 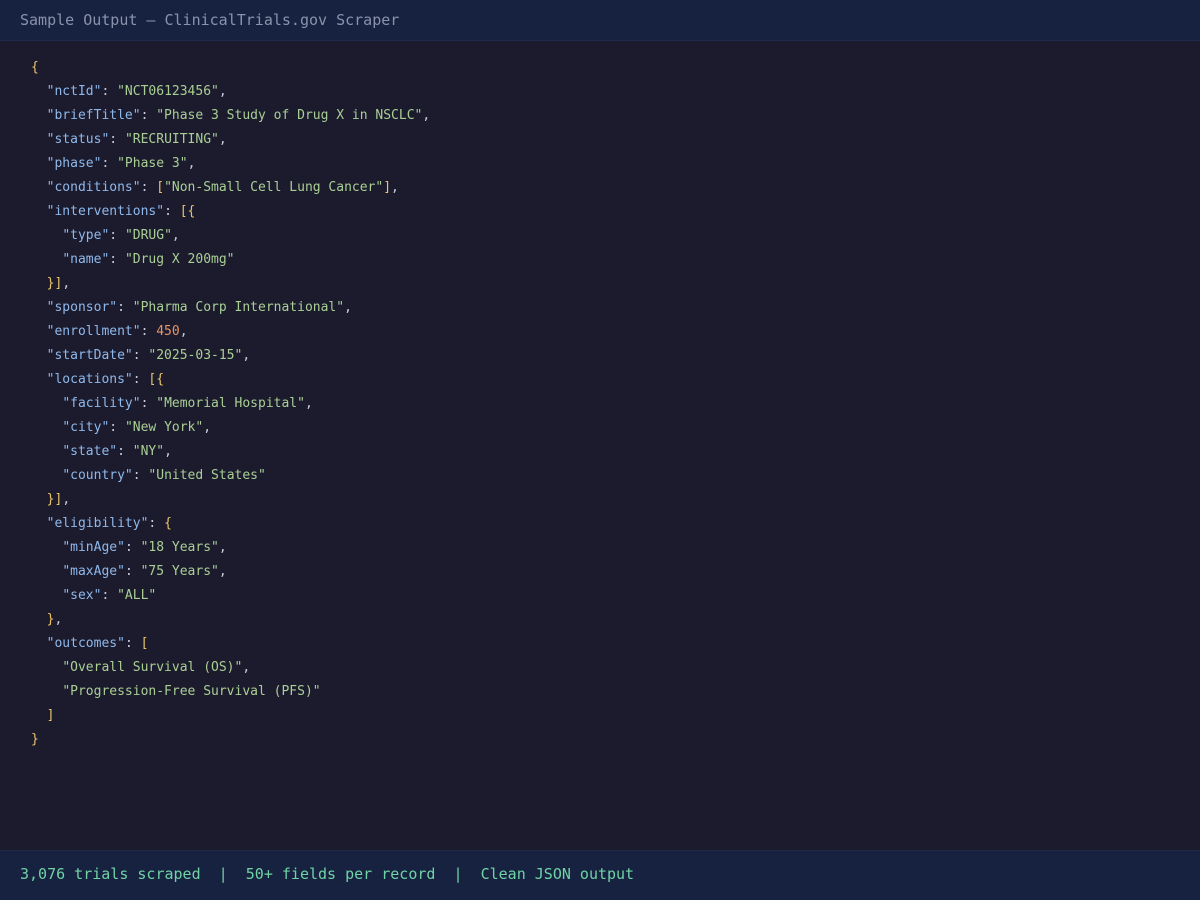 I want to click on json-key: "state", so click(x=90, y=451).